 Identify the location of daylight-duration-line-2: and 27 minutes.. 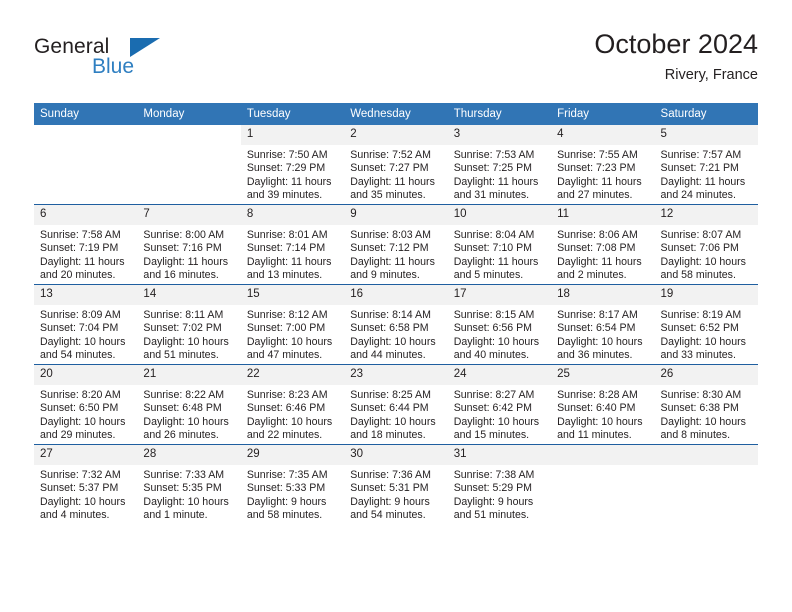
(595, 195).